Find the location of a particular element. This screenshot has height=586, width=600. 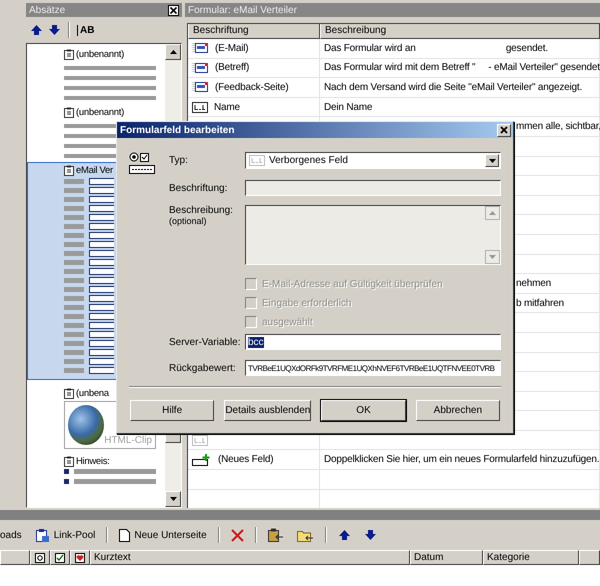

checkbox-label: ausgewählt is located at coordinates (287, 322).